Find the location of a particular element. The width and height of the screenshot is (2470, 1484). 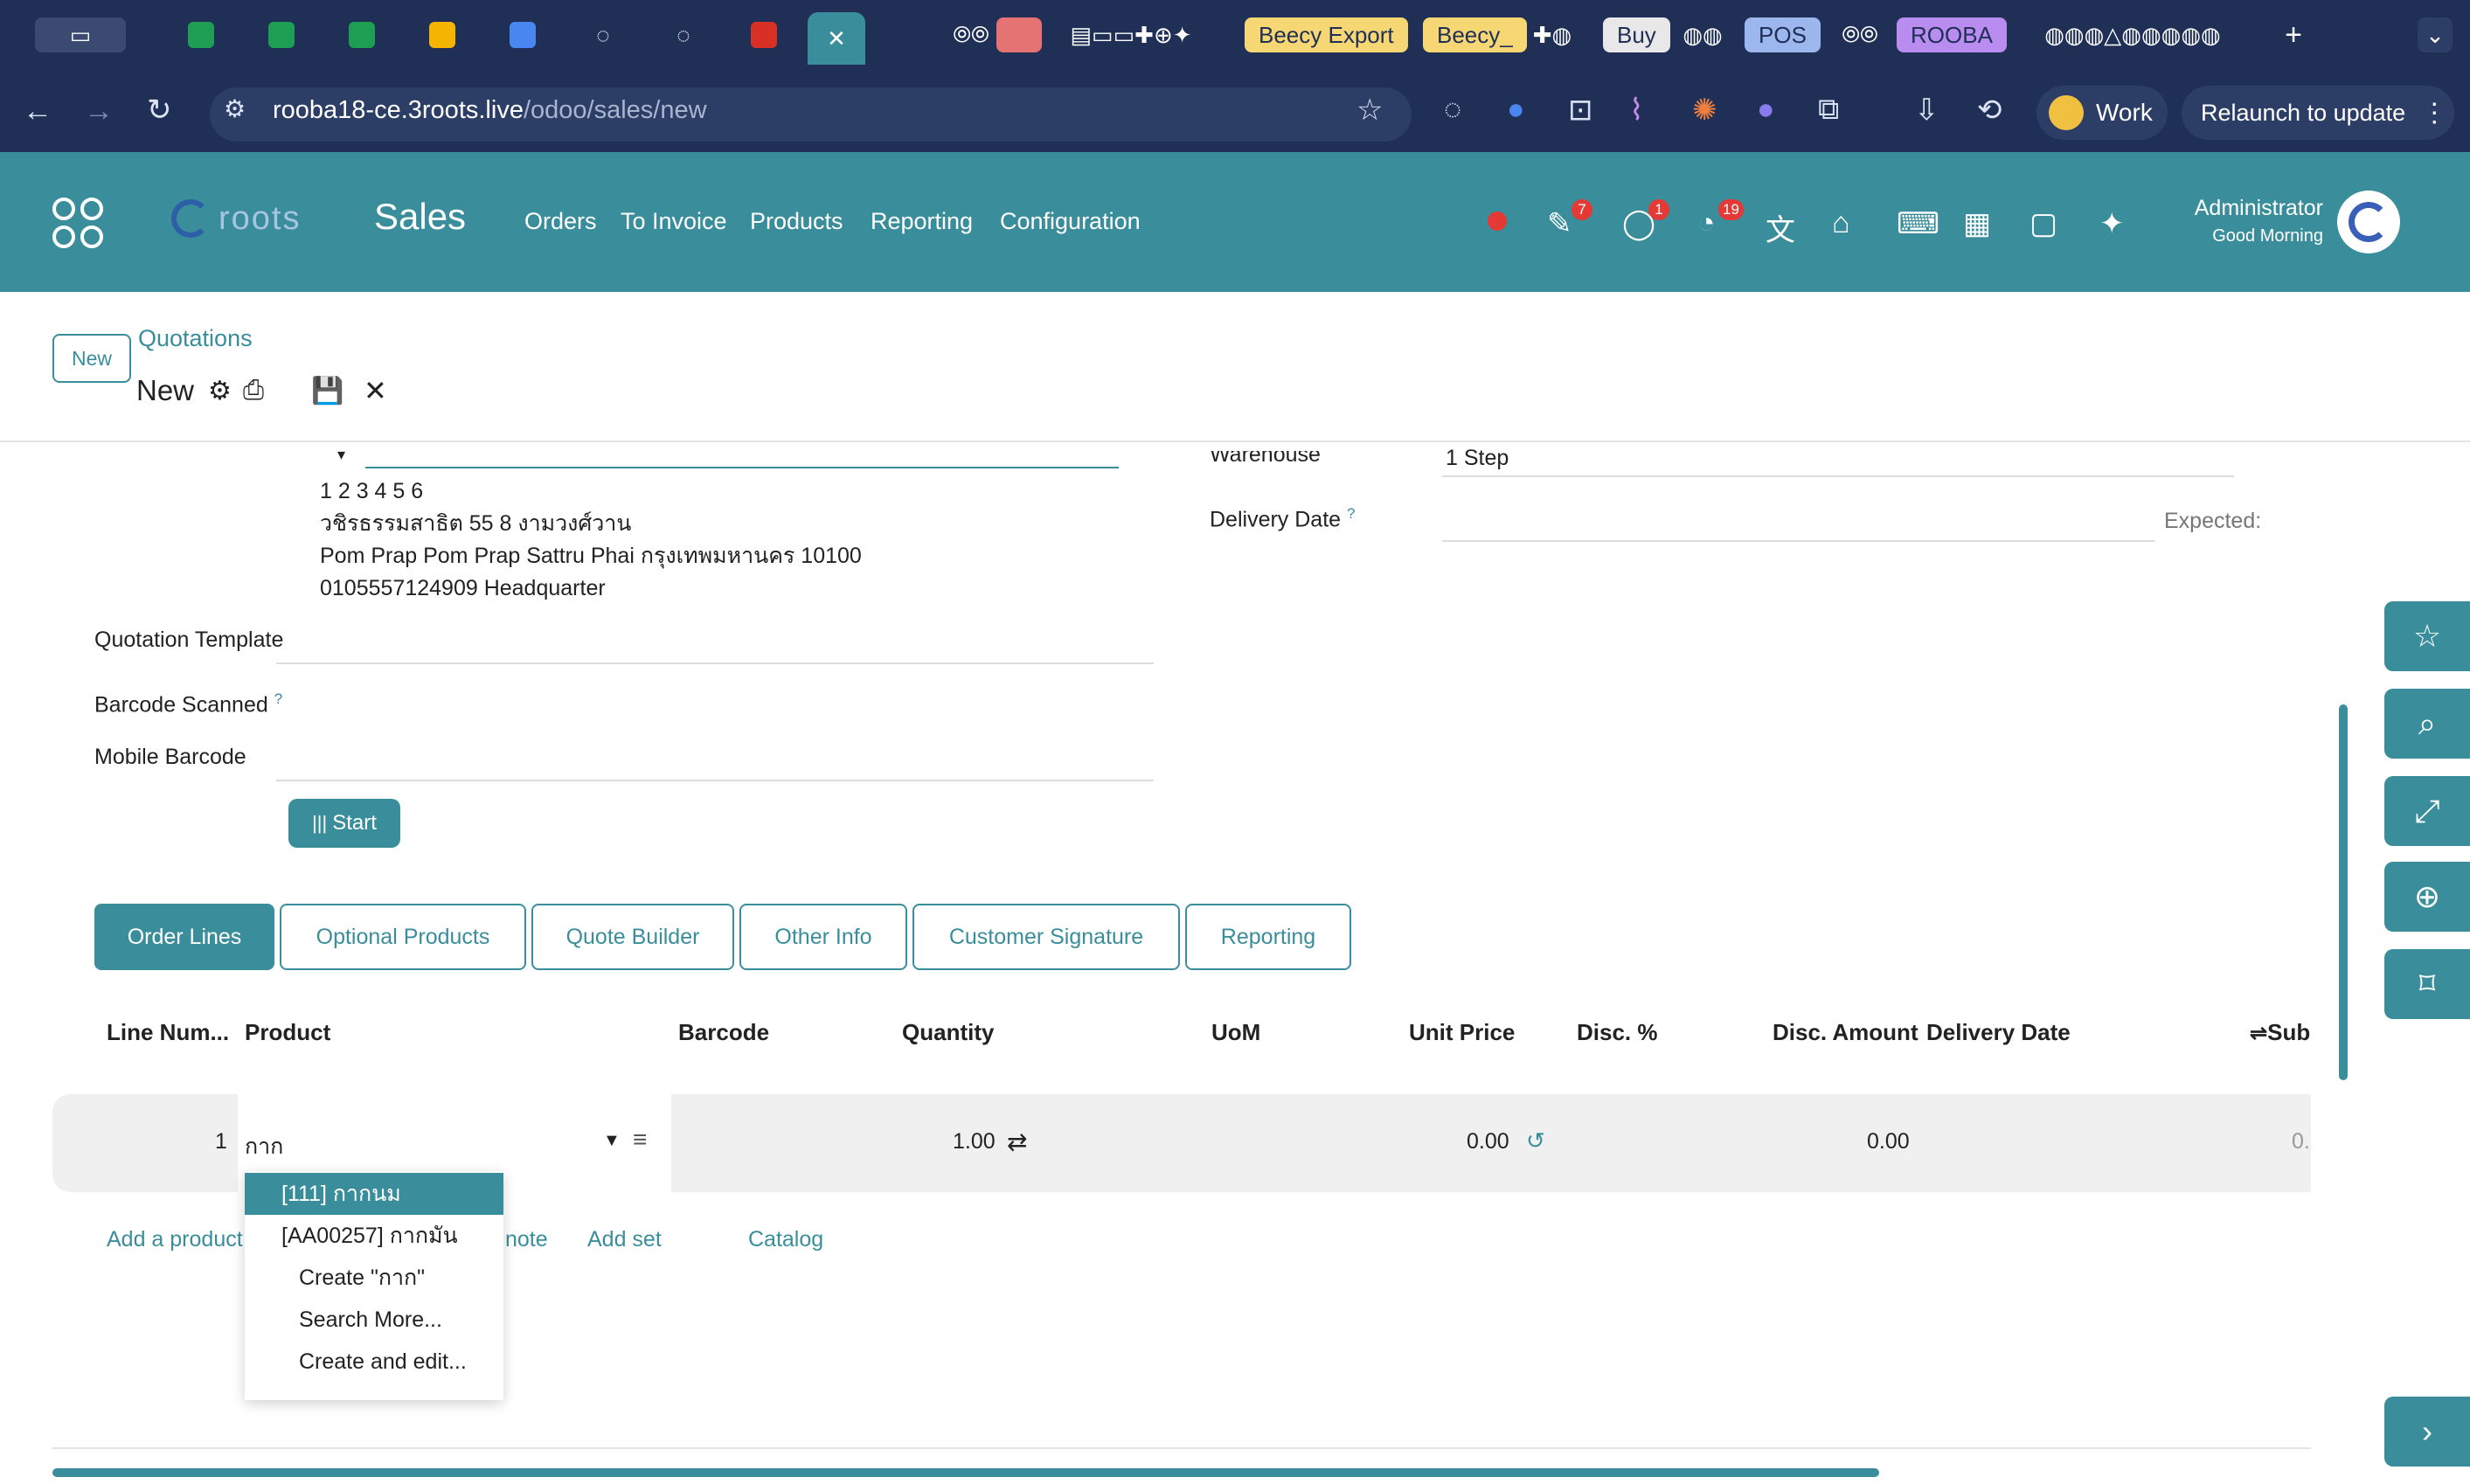

code-icon: ⌨ is located at coordinates (1918, 223).